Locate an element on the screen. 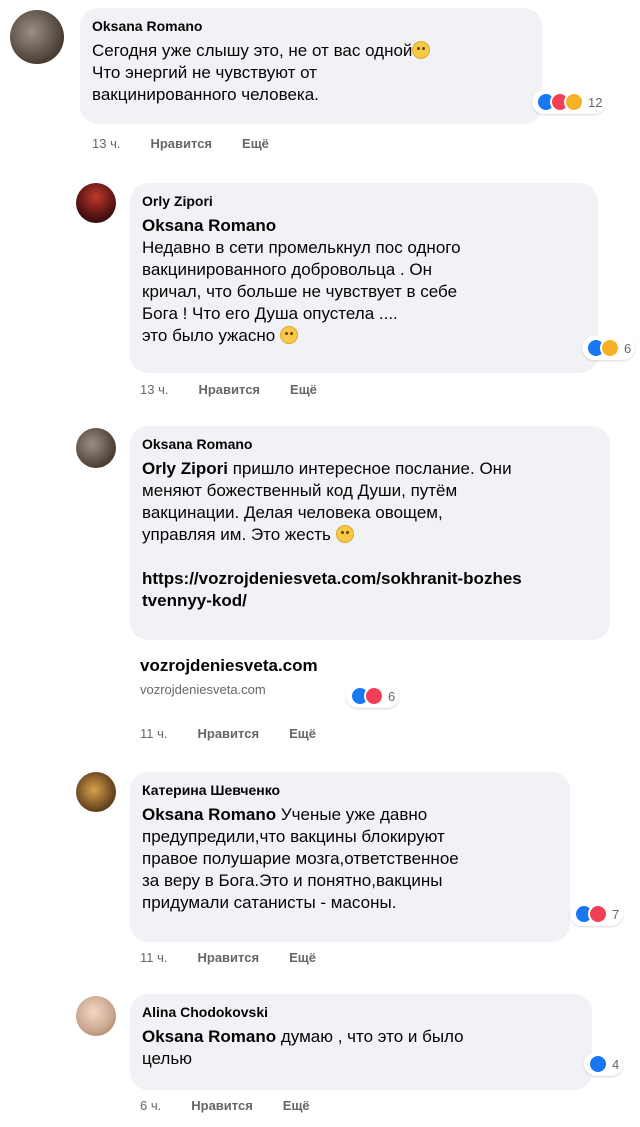  link-preview-title: vozrojdeniesveta.com is located at coordinates (290, 666).